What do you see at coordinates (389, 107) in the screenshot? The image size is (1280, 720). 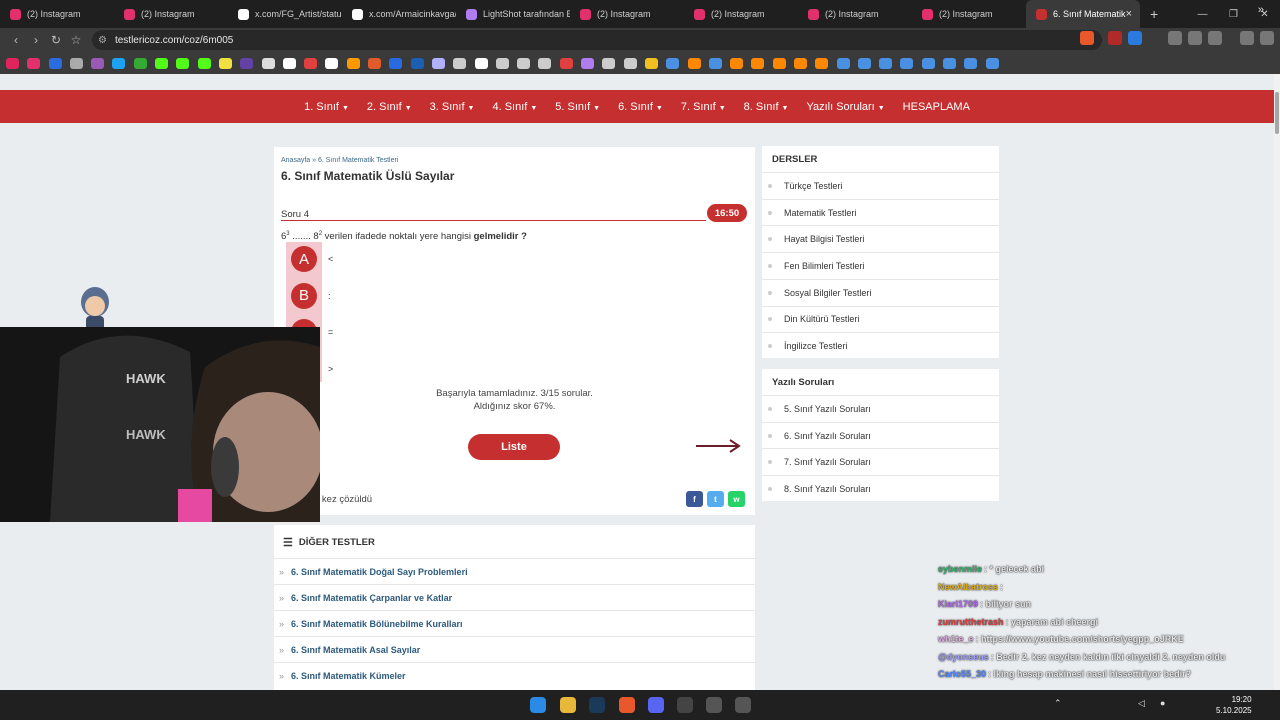 I see `nav-item: 2. Sınıf ▼` at bounding box center [389, 107].